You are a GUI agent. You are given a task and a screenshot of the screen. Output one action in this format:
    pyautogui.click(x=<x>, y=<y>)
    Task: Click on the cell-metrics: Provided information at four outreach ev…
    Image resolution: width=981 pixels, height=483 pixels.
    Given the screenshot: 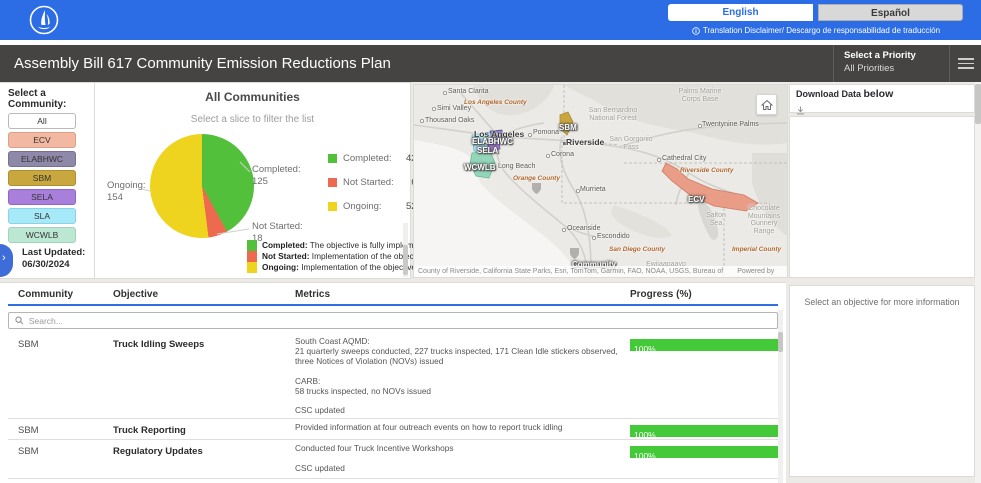 What is the action you would take?
    pyautogui.click(x=429, y=427)
    